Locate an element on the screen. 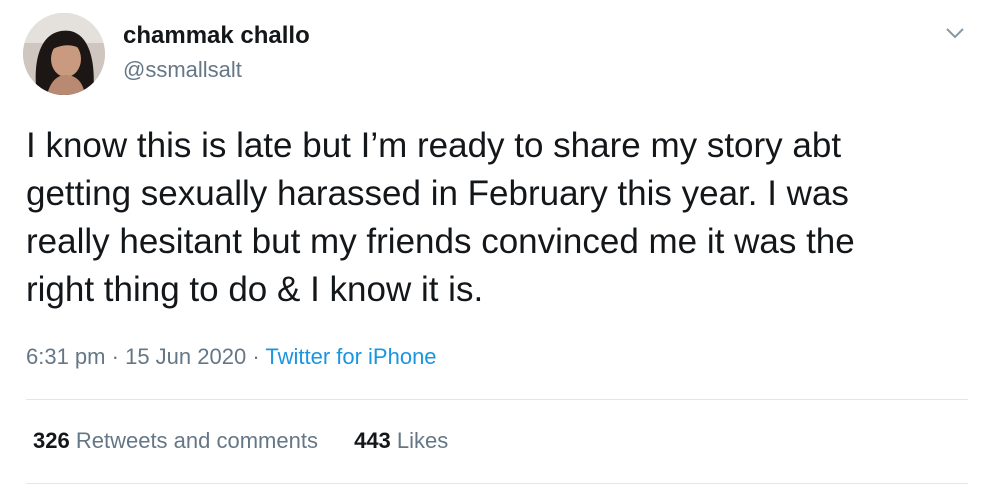 The width and height of the screenshot is (1000, 494). author-handle: @ssmallsalt is located at coordinates (182, 70).